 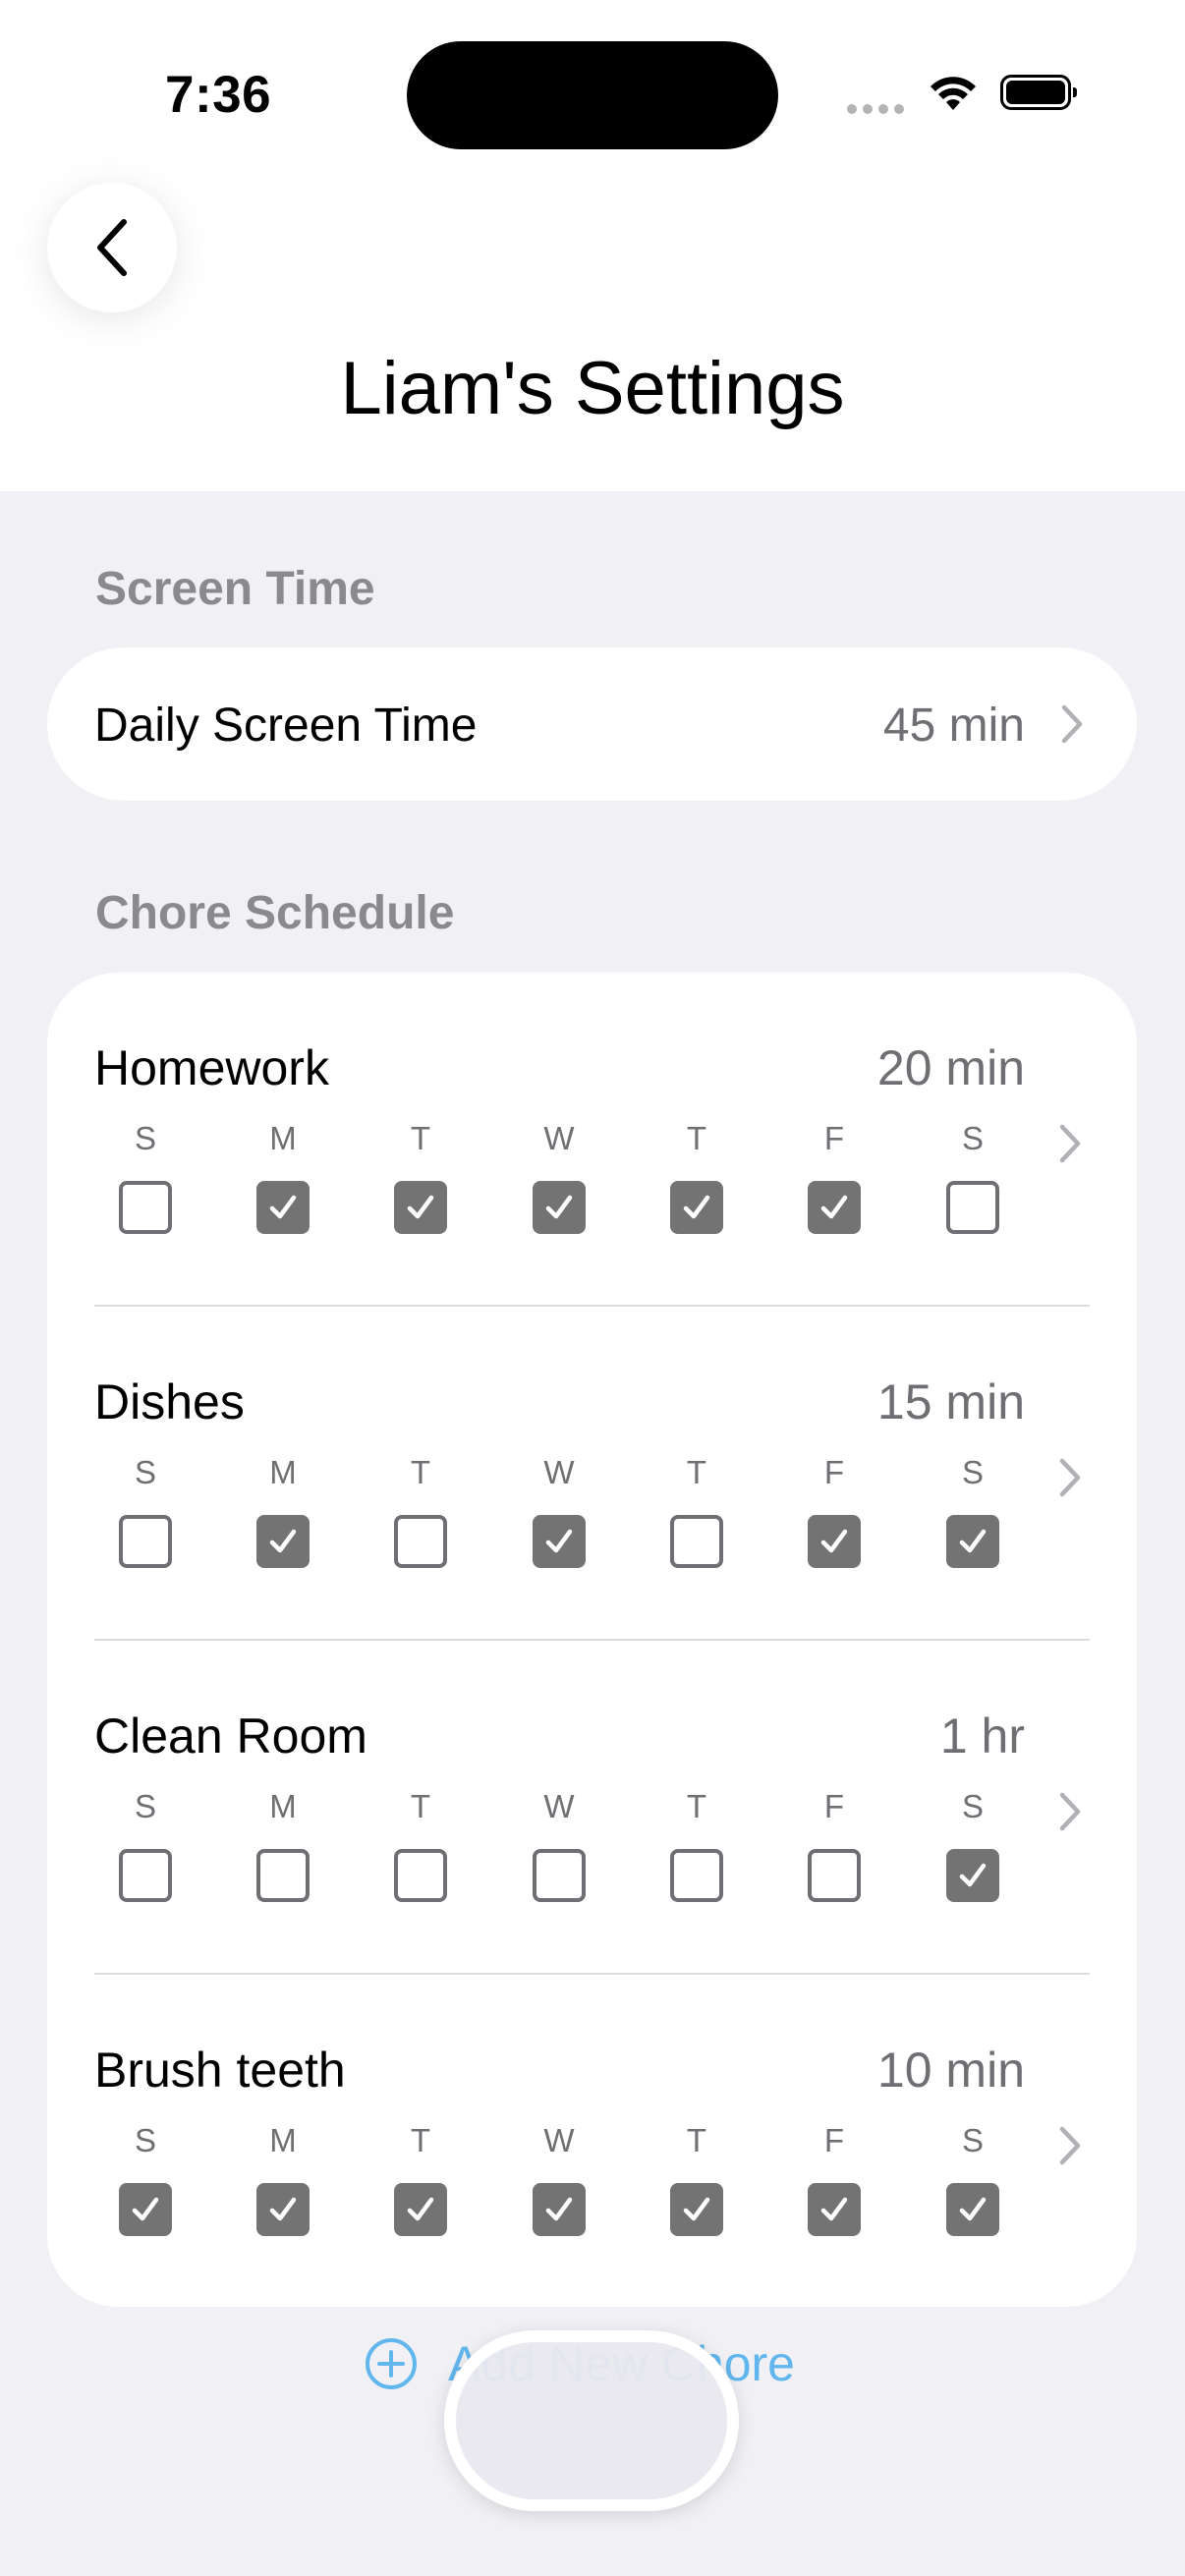 I want to click on chore-duration: 15 min, so click(x=951, y=1401).